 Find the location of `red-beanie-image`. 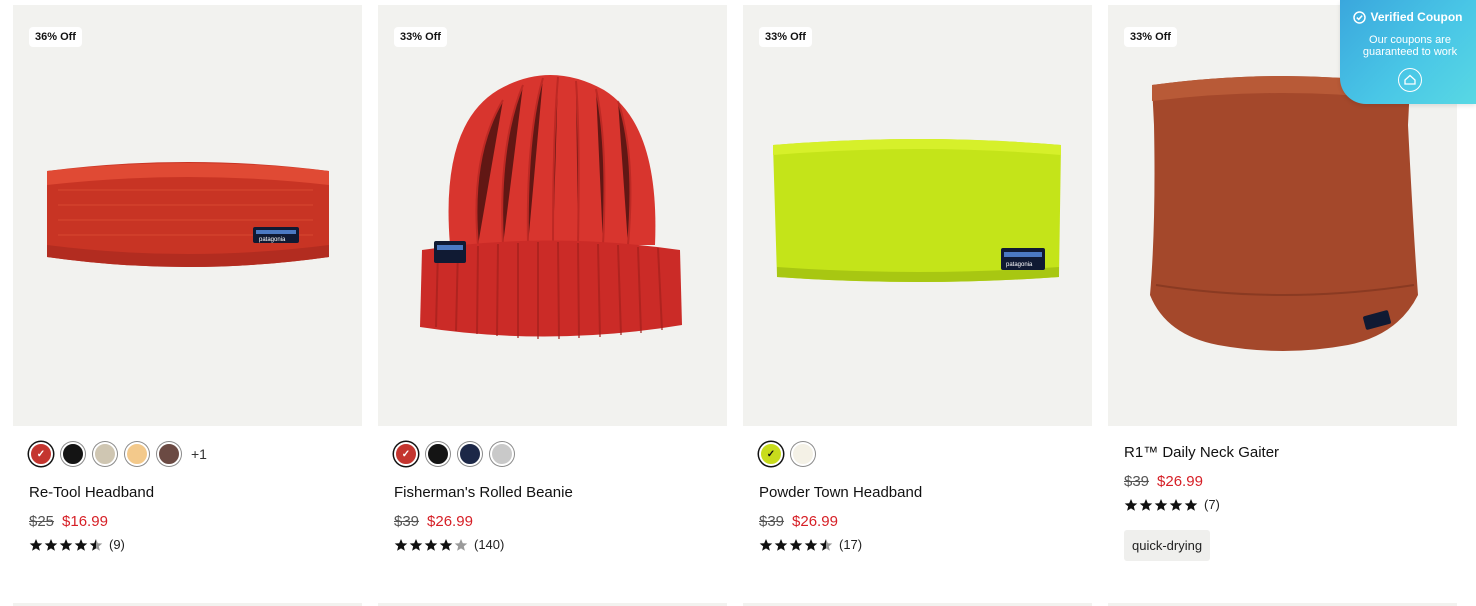

red-beanie-image is located at coordinates (551, 207).